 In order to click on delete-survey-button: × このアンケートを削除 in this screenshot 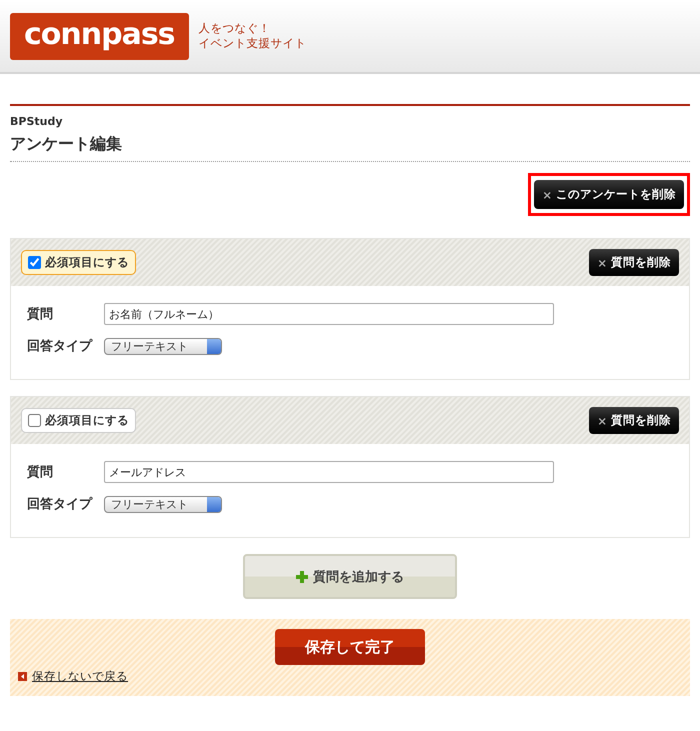, I will do `click(609, 194)`.